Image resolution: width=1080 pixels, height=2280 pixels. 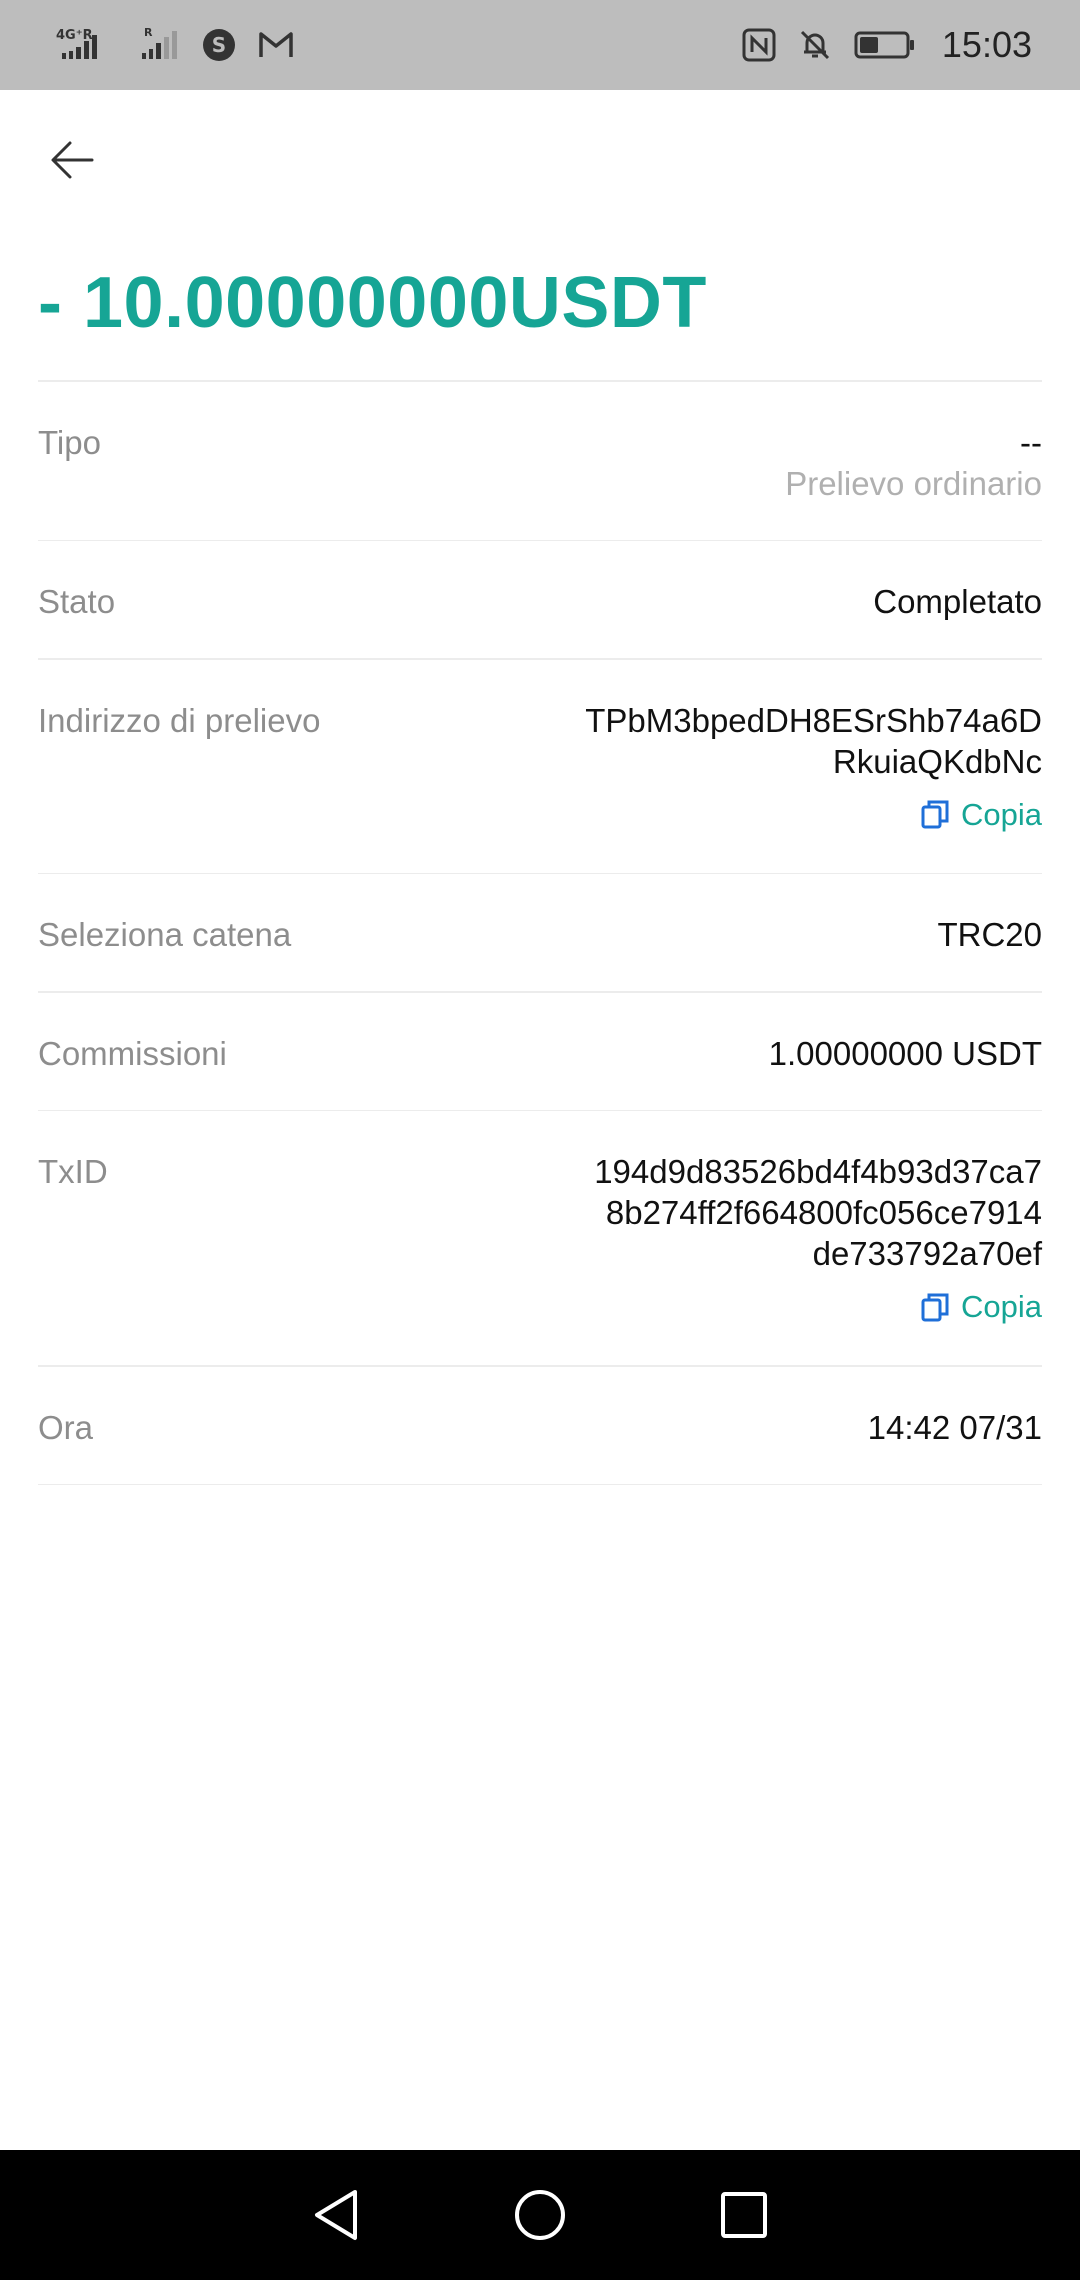 I want to click on system-nav-bar, so click(x=540, y=2215).